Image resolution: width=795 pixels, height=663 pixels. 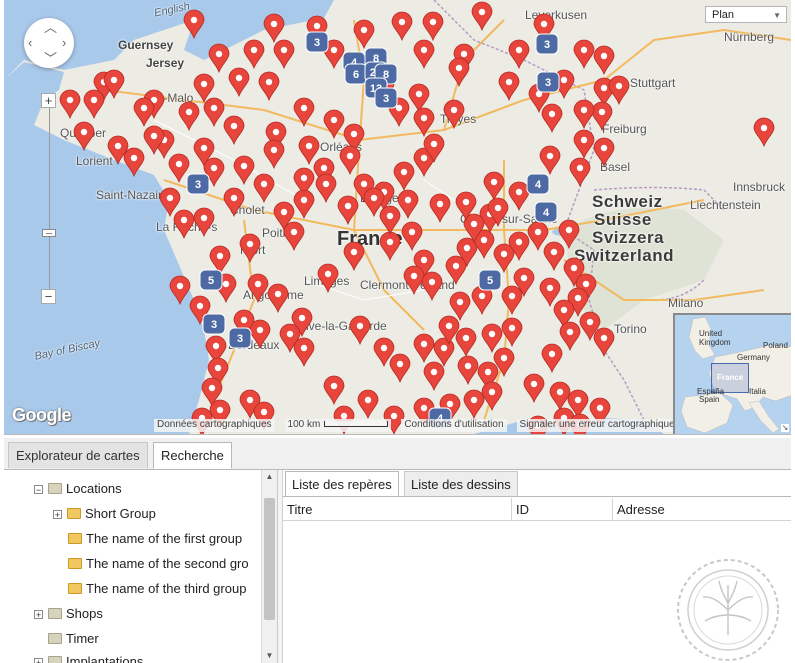 I want to click on overview-toggle-icon: ↘, so click(x=785, y=428).